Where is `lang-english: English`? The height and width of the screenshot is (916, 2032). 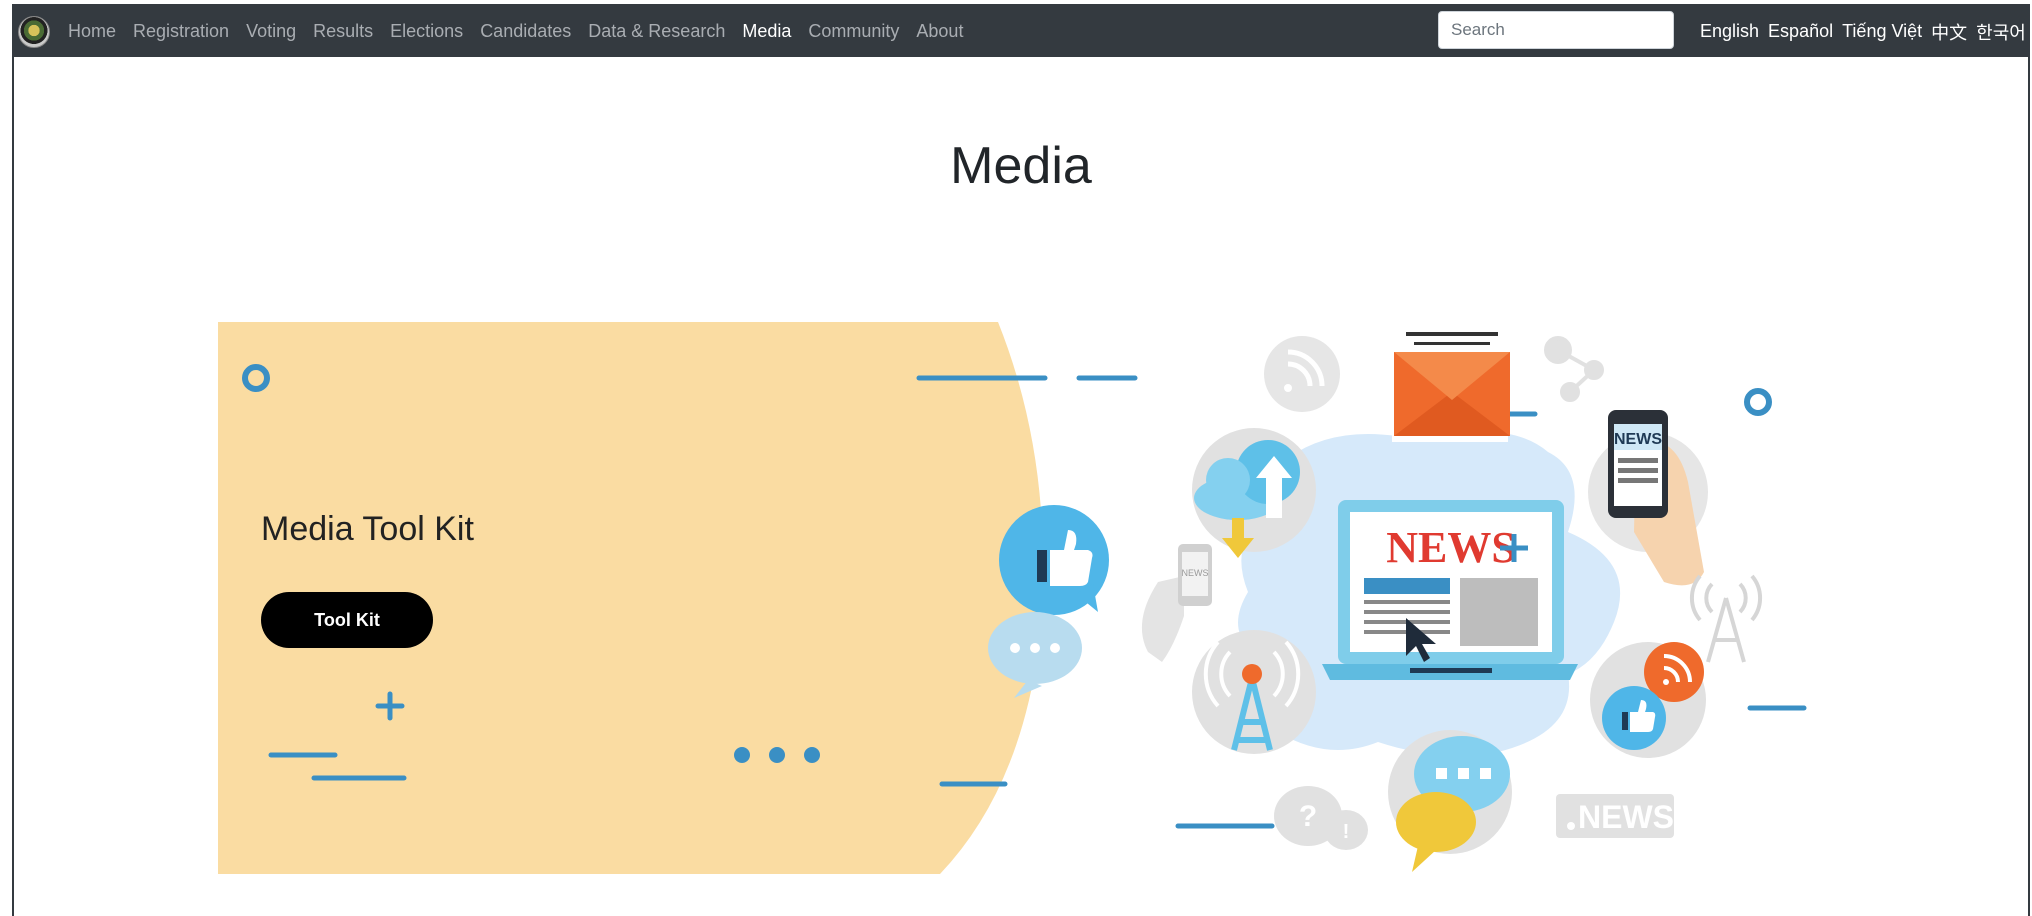
lang-english: English is located at coordinates (1729, 31).